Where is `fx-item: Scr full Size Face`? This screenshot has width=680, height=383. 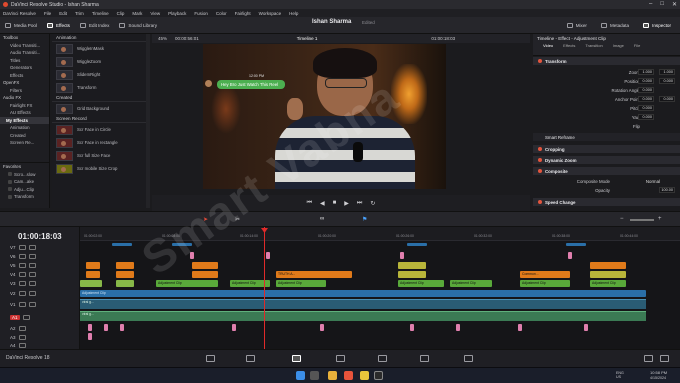 fx-item: Scr full Size Face is located at coordinates (99, 155).